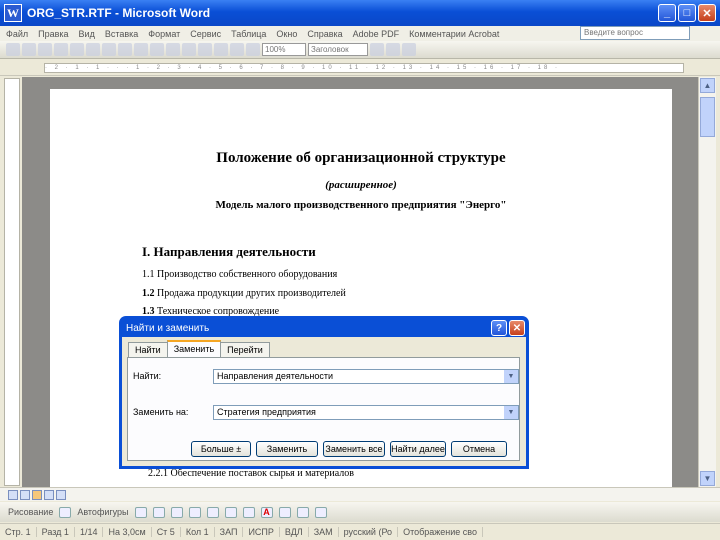 The height and width of the screenshot is (540, 720). What do you see at coordinates (141, 49) in the screenshot?
I see `paste-icon` at bounding box center [141, 49].